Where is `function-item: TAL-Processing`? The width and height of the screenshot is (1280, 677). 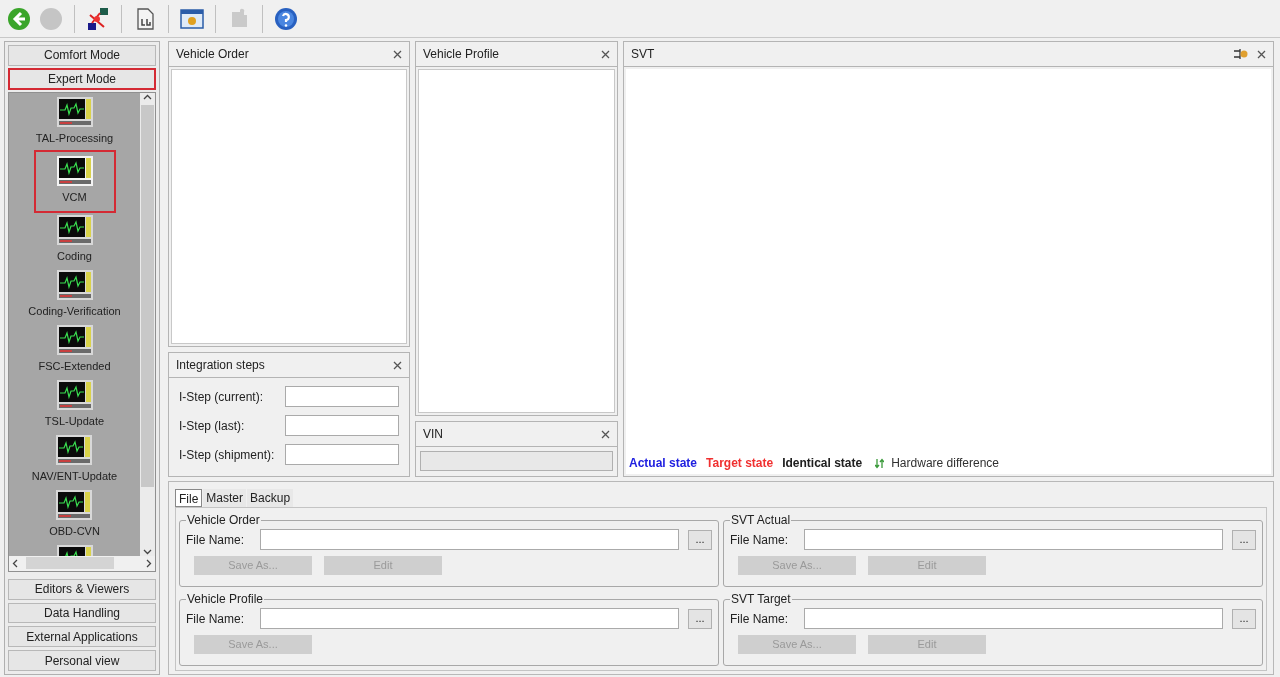 function-item: TAL-Processing is located at coordinates (74, 122).